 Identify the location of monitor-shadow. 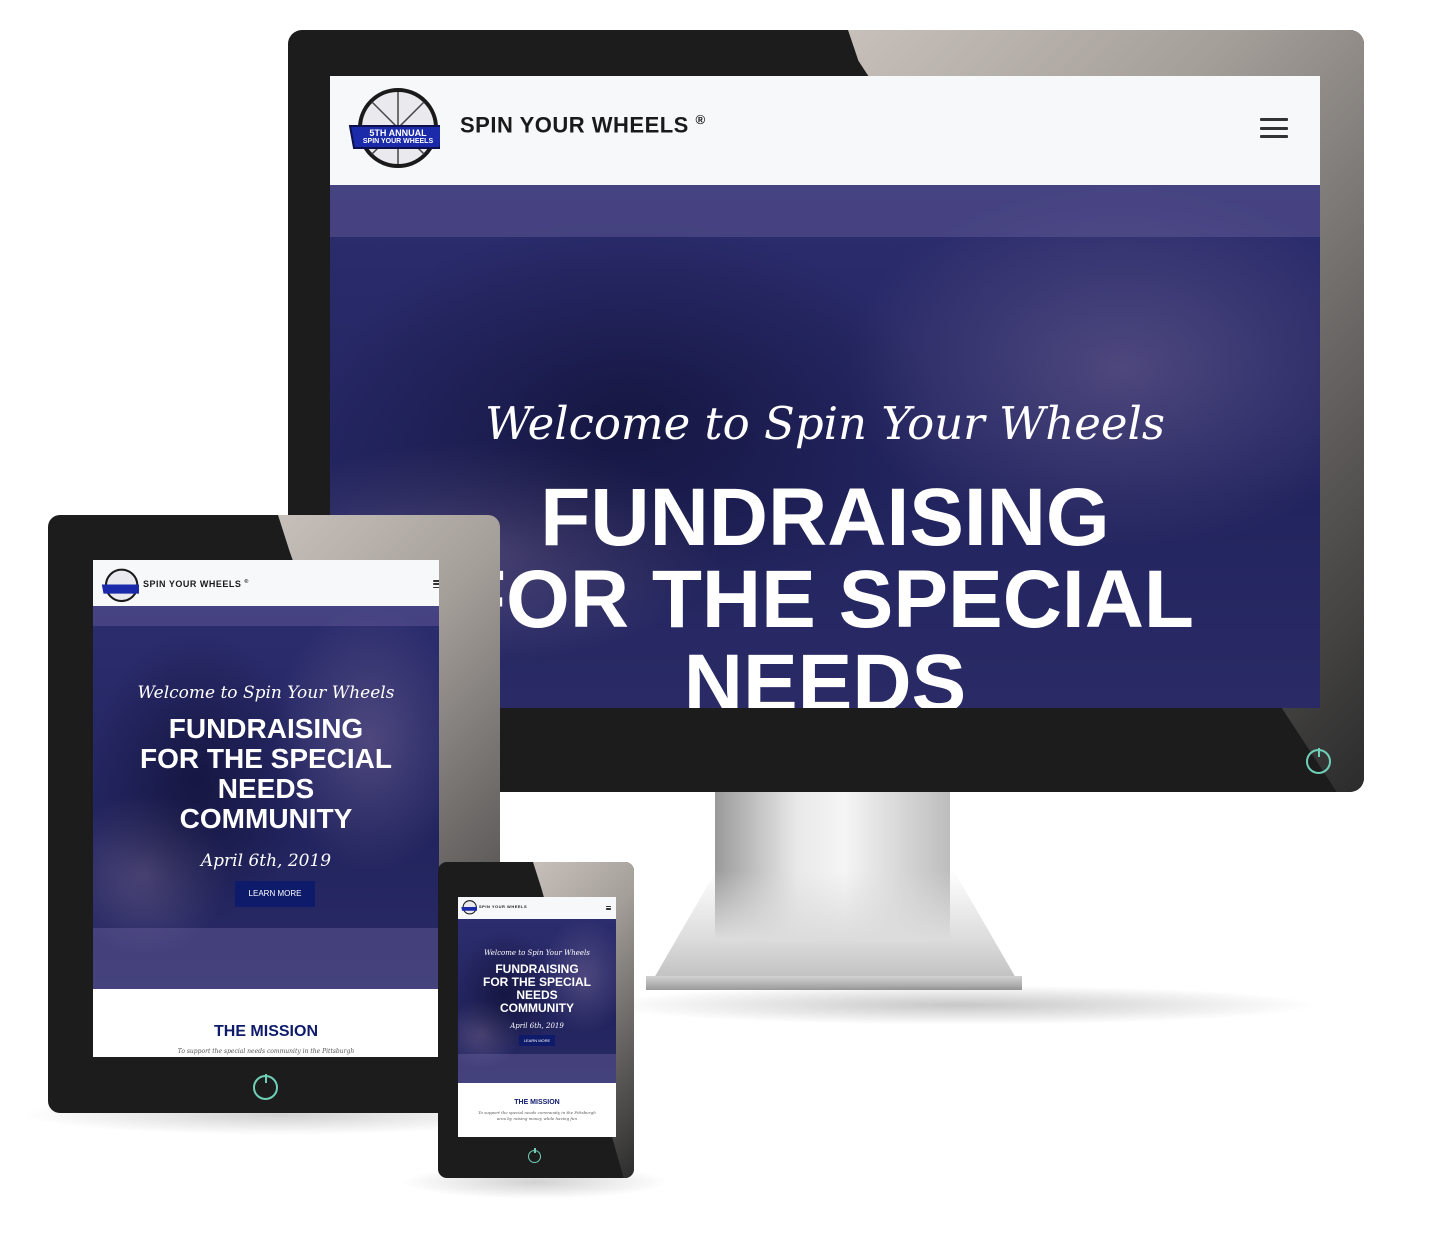
(960, 1005).